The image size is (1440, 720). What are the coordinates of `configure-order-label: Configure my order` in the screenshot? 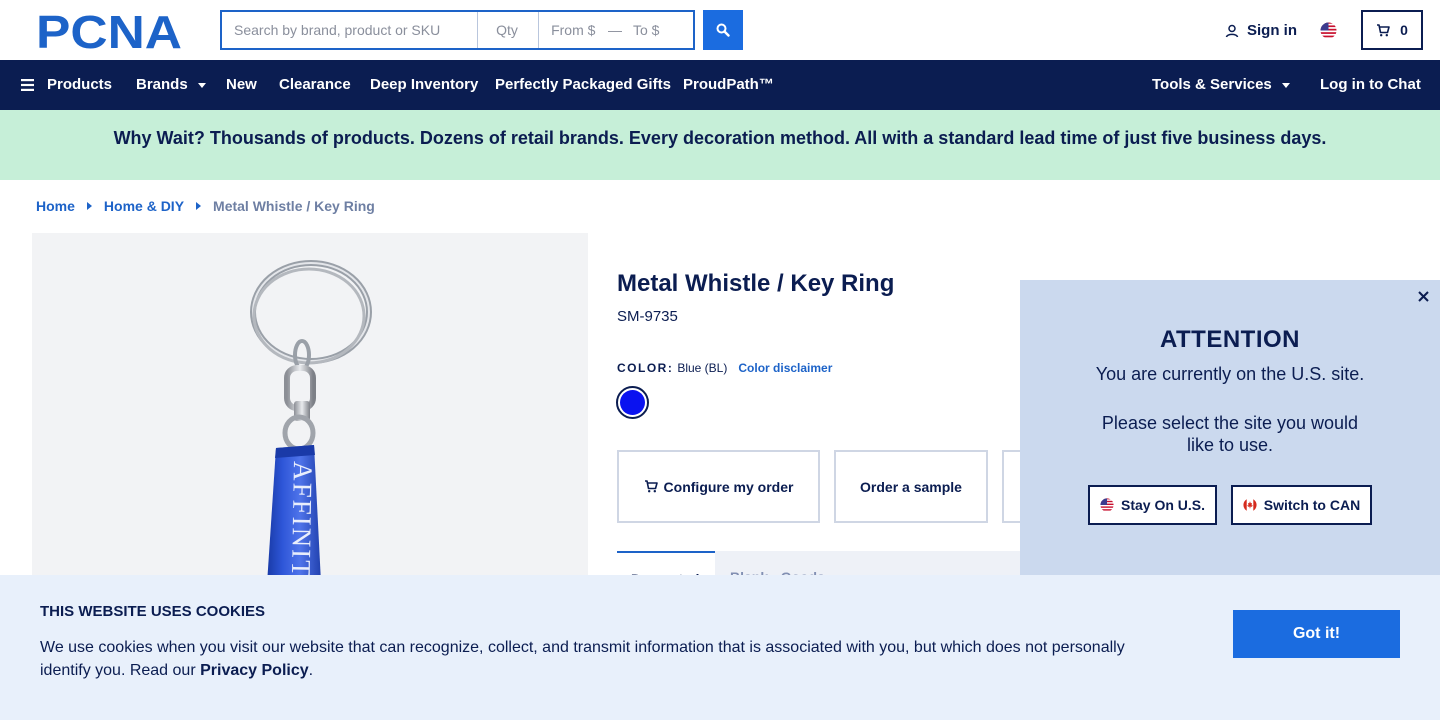 It's located at (728, 486).